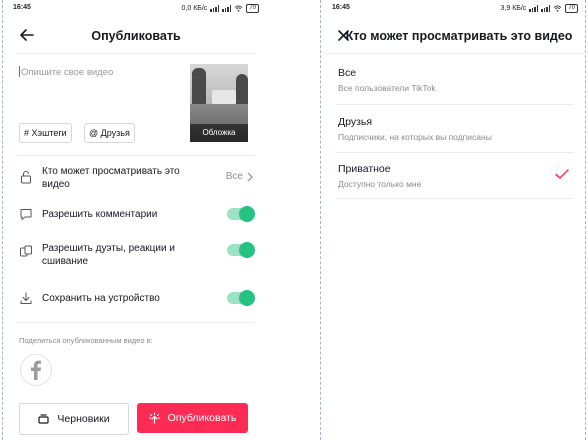 The width and height of the screenshot is (588, 440). Describe the element at coordinates (202, 418) in the screenshot. I see `publish-label: Опубликовать` at that location.